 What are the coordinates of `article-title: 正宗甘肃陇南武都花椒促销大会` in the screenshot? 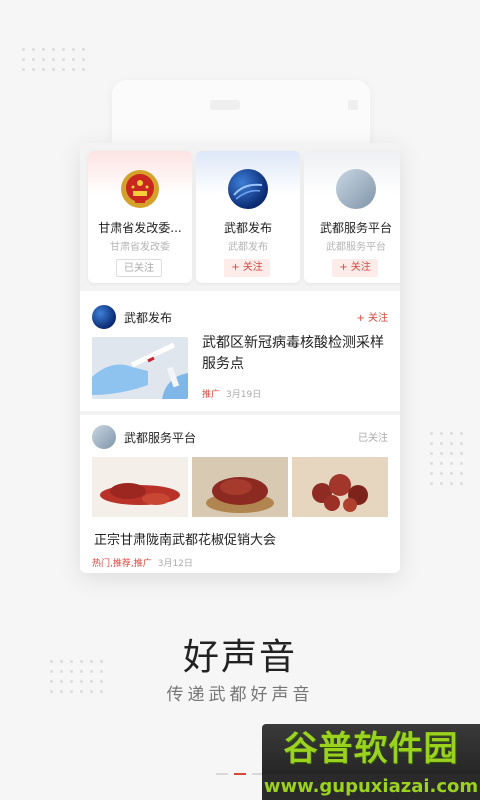 It's located at (185, 540).